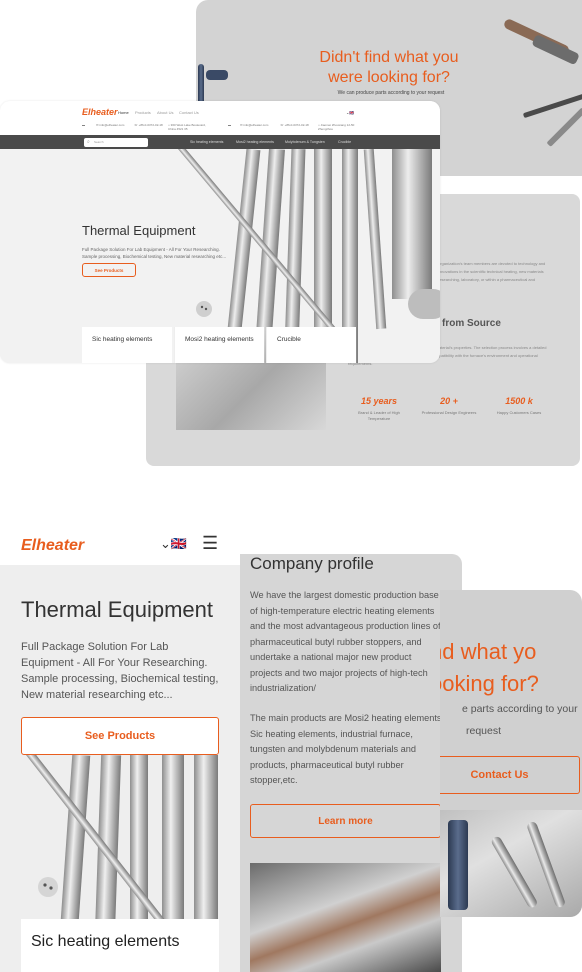  What do you see at coordinates (187, 127) in the screenshot?
I see `address-contact: ⌂ 360 West Lake Boulevard, China 4521 35` at bounding box center [187, 127].